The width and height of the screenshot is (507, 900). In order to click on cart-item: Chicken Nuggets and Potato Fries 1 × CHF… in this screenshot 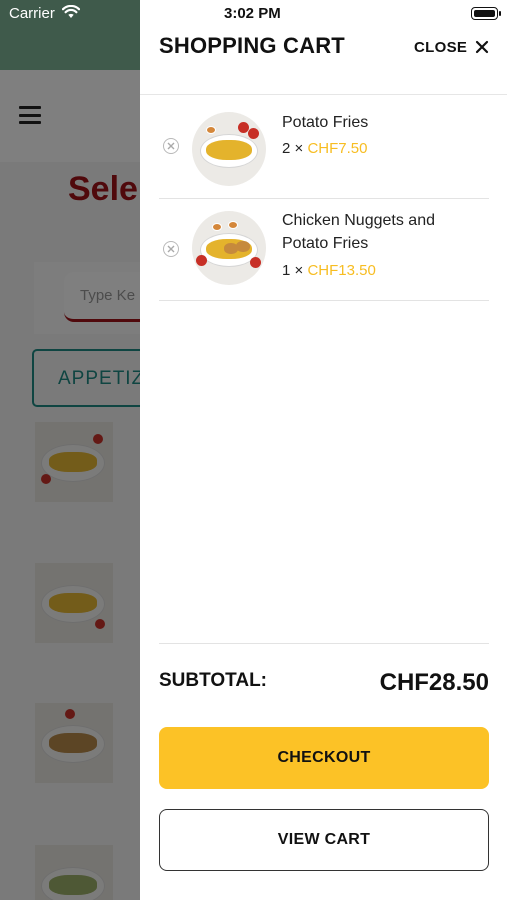, I will do `click(324, 249)`.